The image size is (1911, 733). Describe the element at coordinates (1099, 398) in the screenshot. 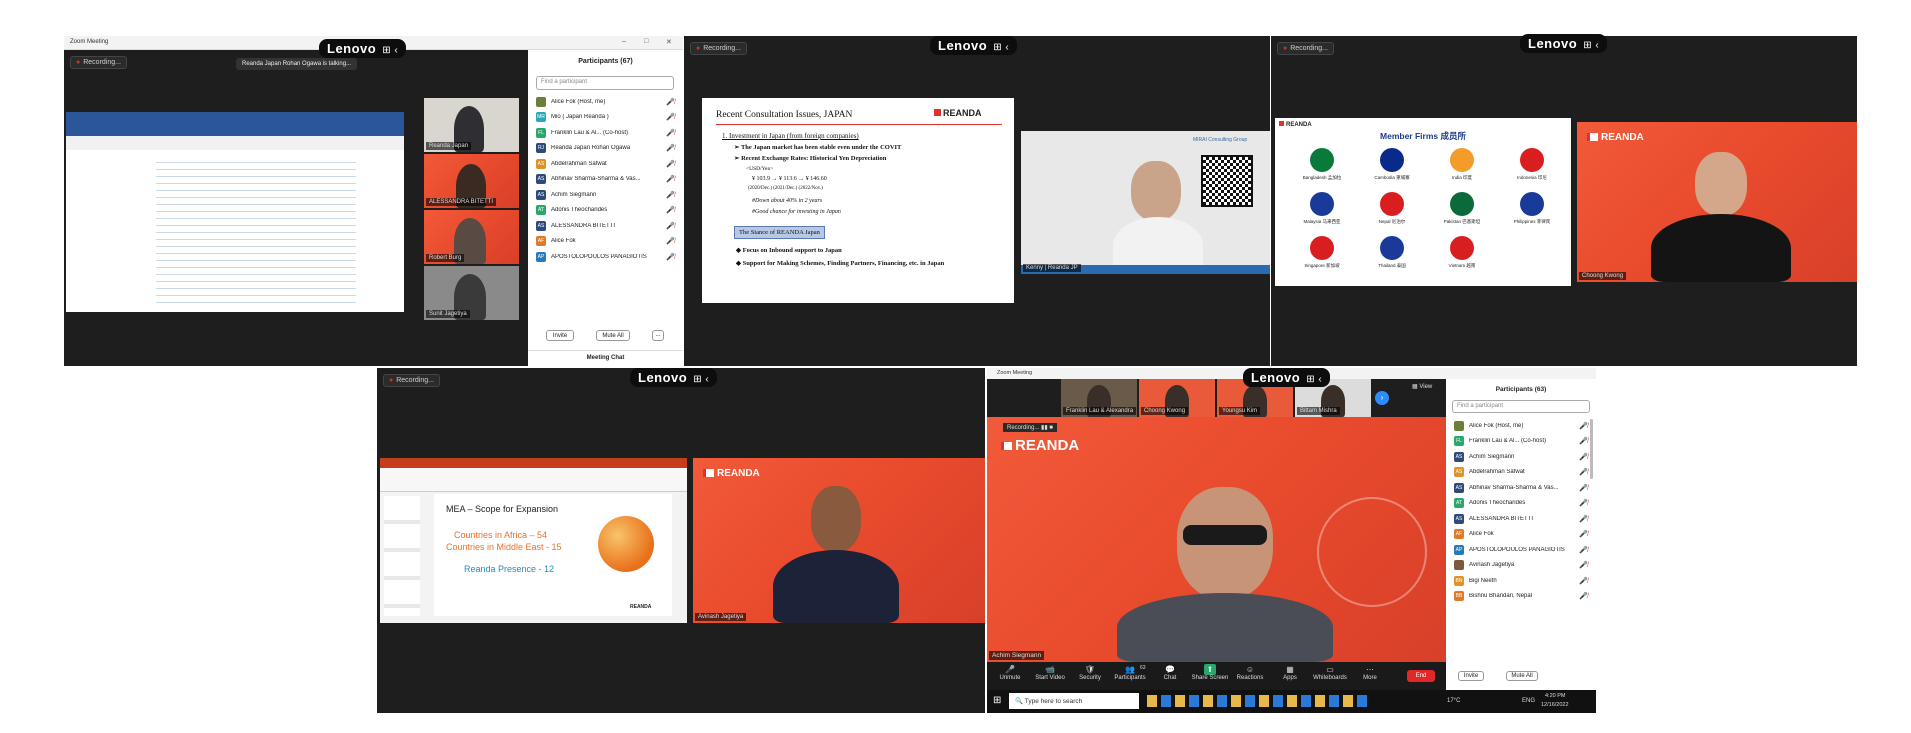

I see `strip-video-thumb: Franklin Lau & Alexandra` at that location.